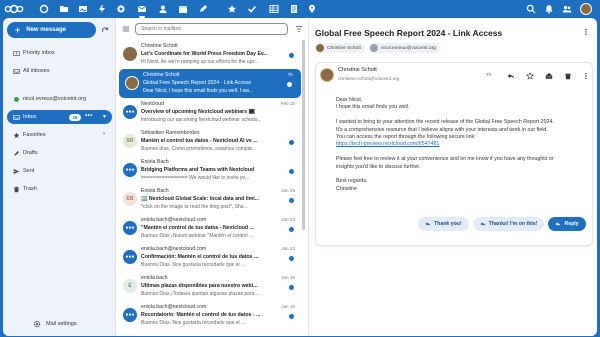 The image size is (600, 337). What do you see at coordinates (37, 324) in the screenshot?
I see `gear-icon` at bounding box center [37, 324].